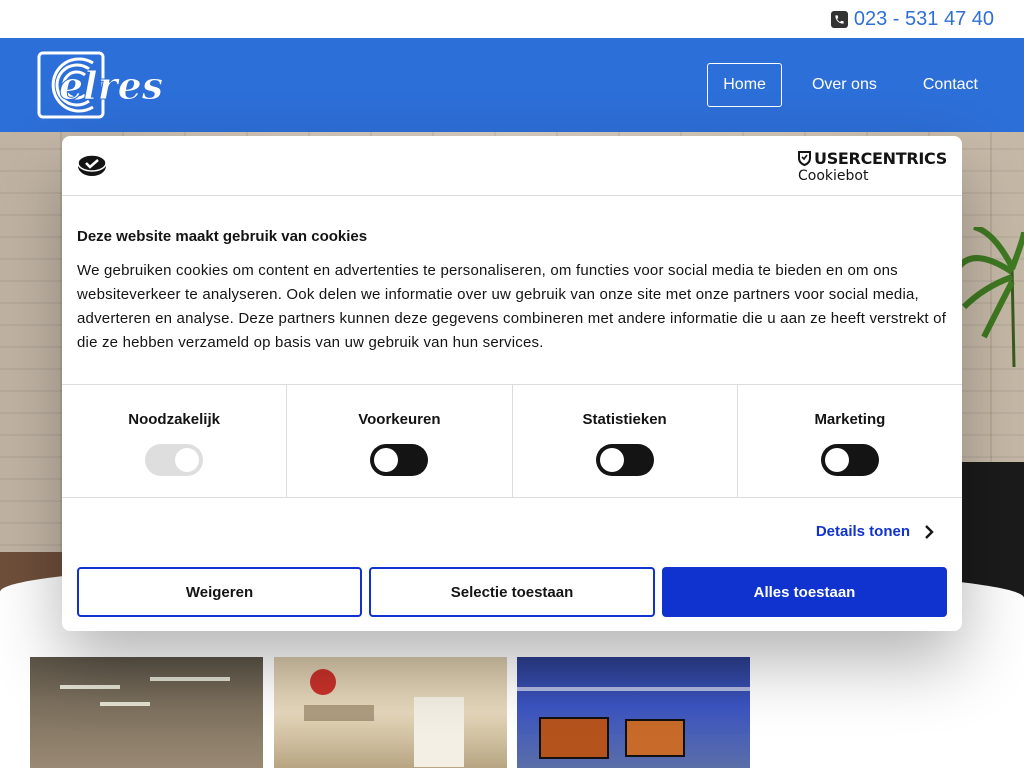 The image size is (1024, 768). I want to click on toggle-noodzakelijk, so click(174, 460).